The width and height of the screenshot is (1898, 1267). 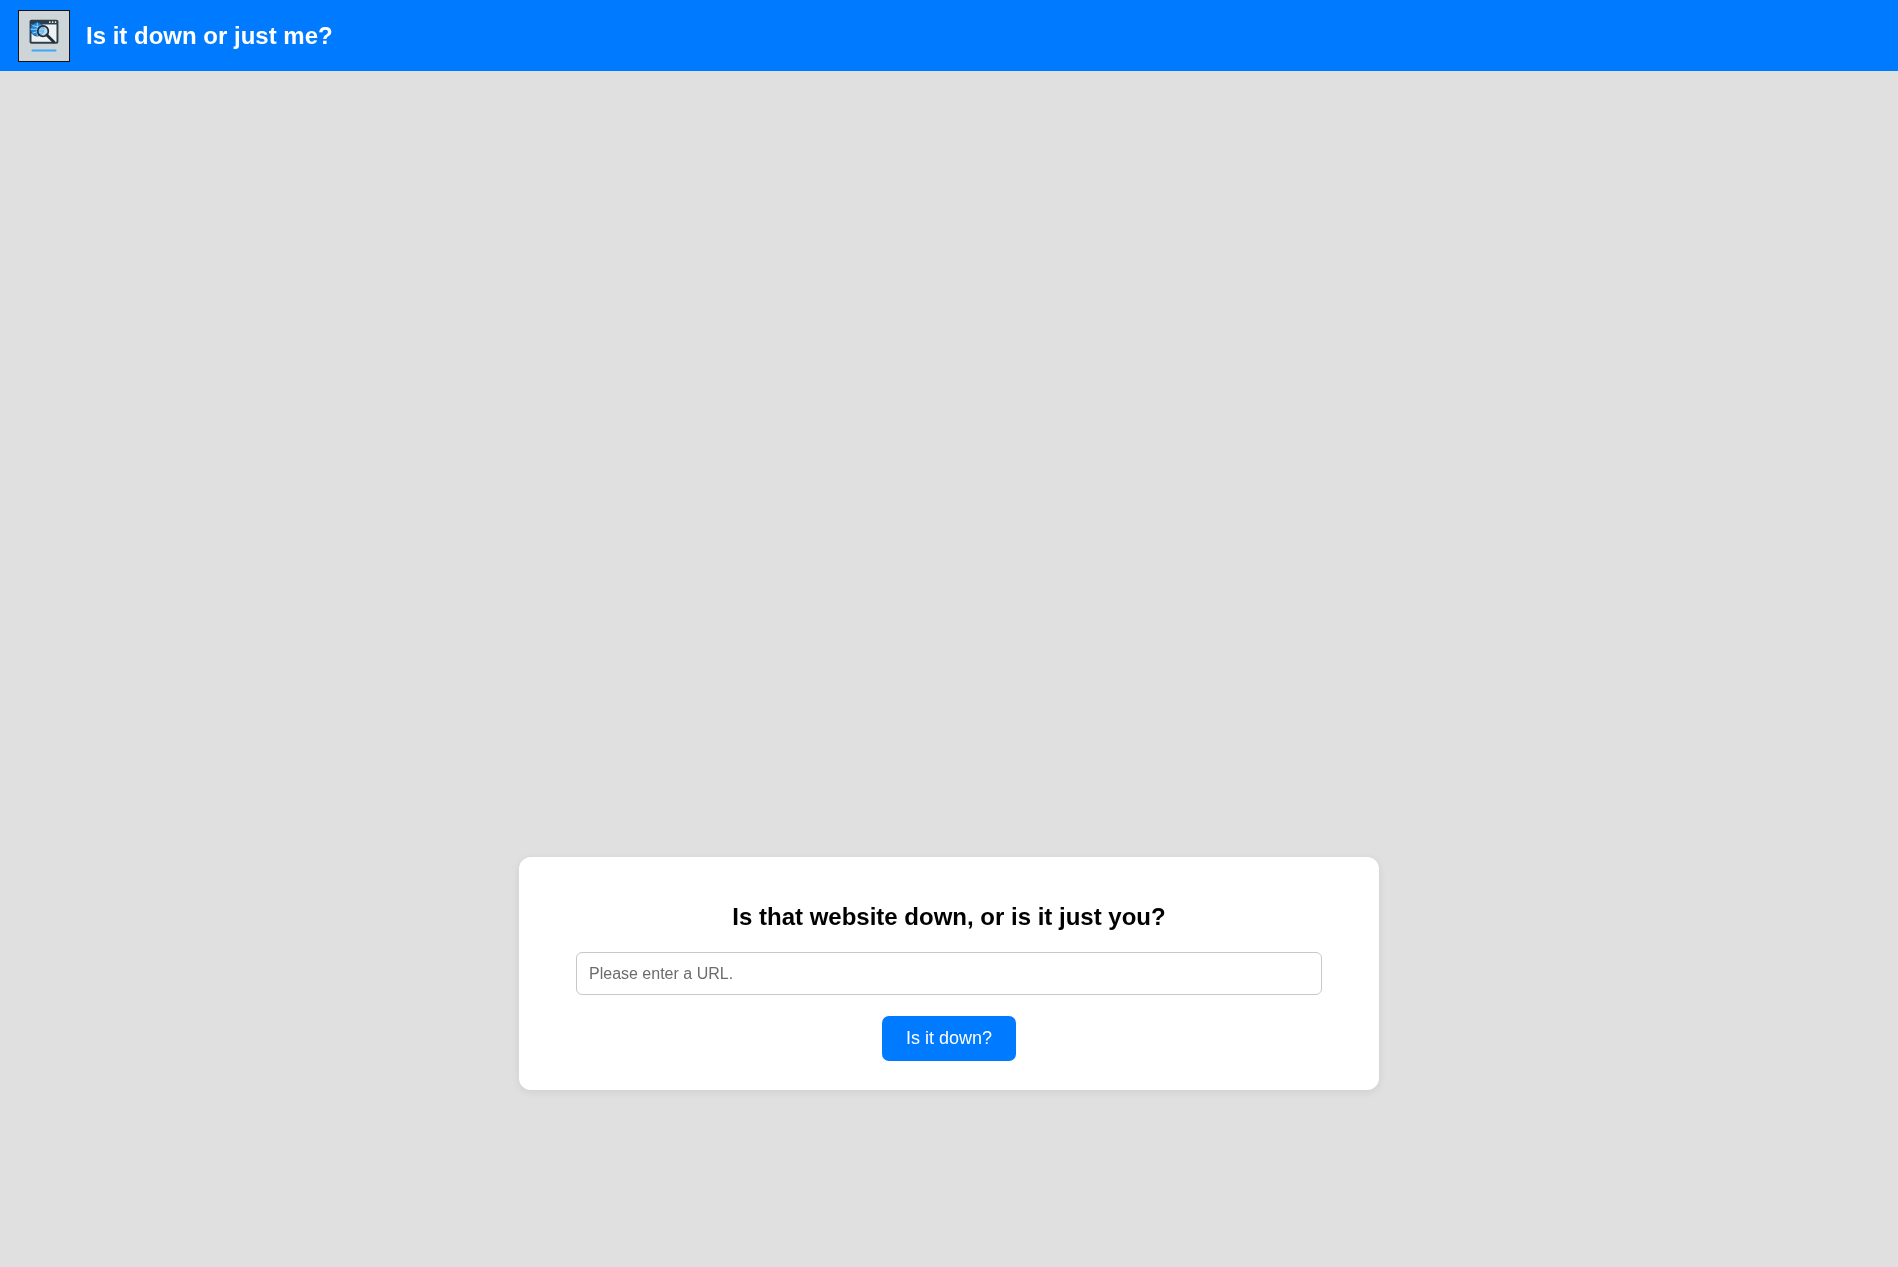 I want to click on url-input-field: Please enter a URL., so click(x=949, y=973).